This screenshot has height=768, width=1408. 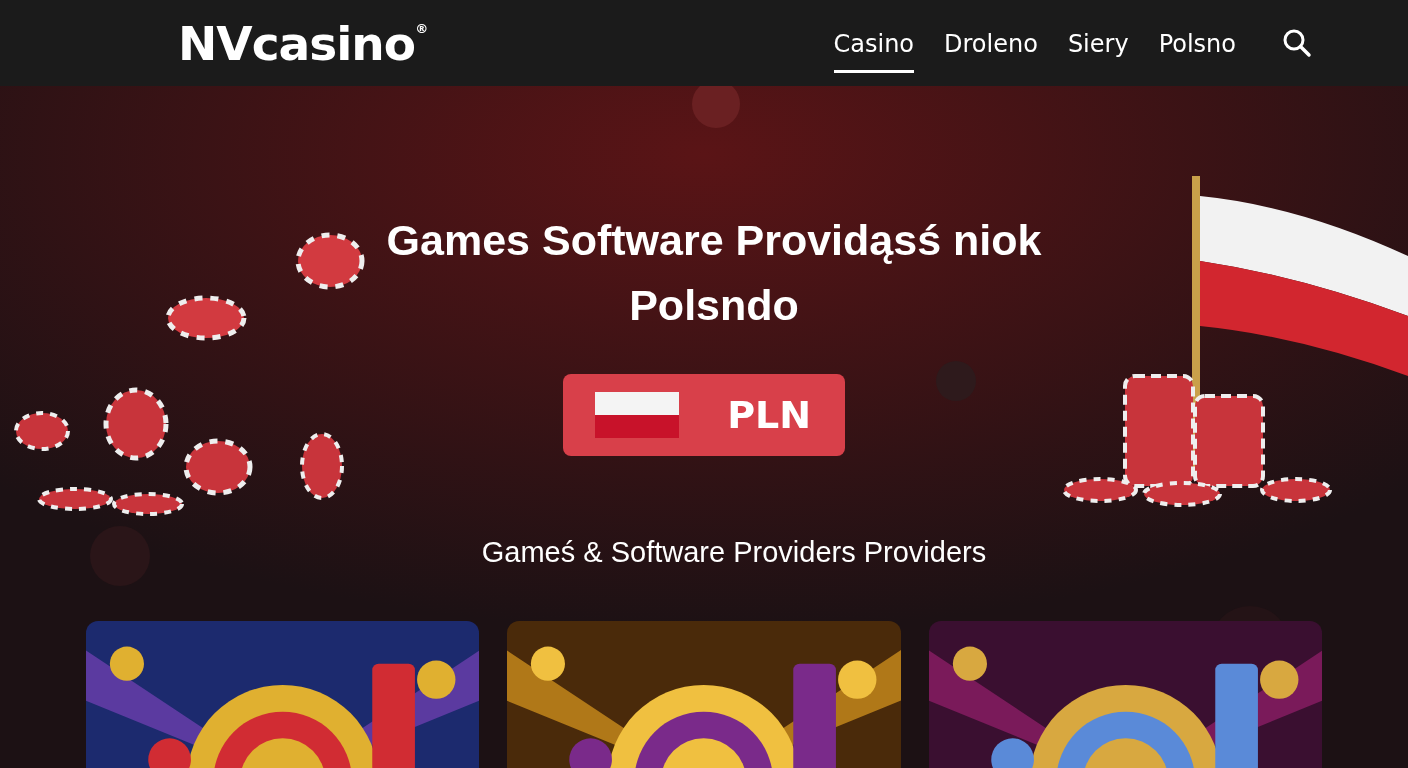 What do you see at coordinates (1197, 46) in the screenshot?
I see `nav-link: Polsno` at bounding box center [1197, 46].